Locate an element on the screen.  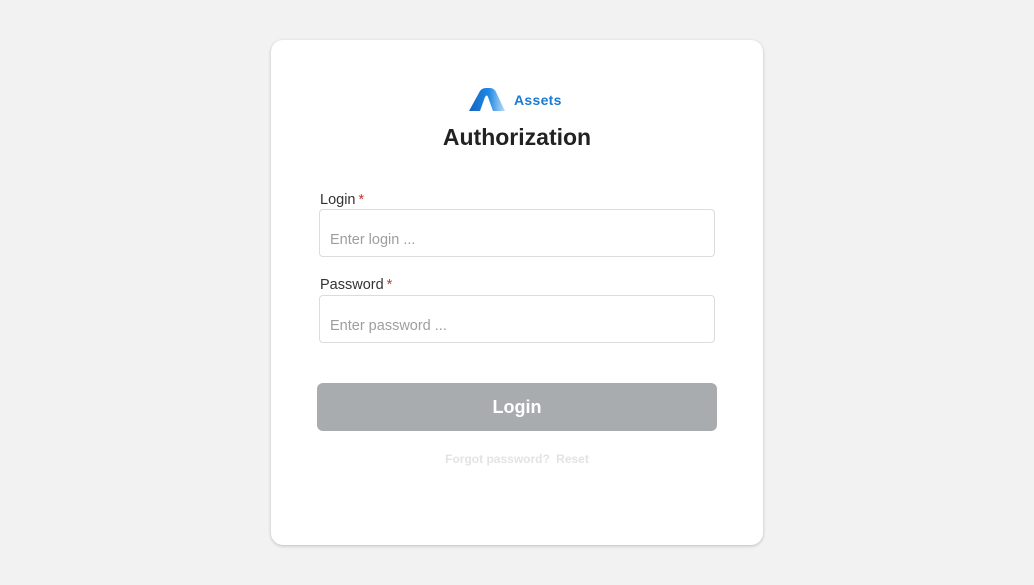
page-title: Authorization is located at coordinates (517, 137).